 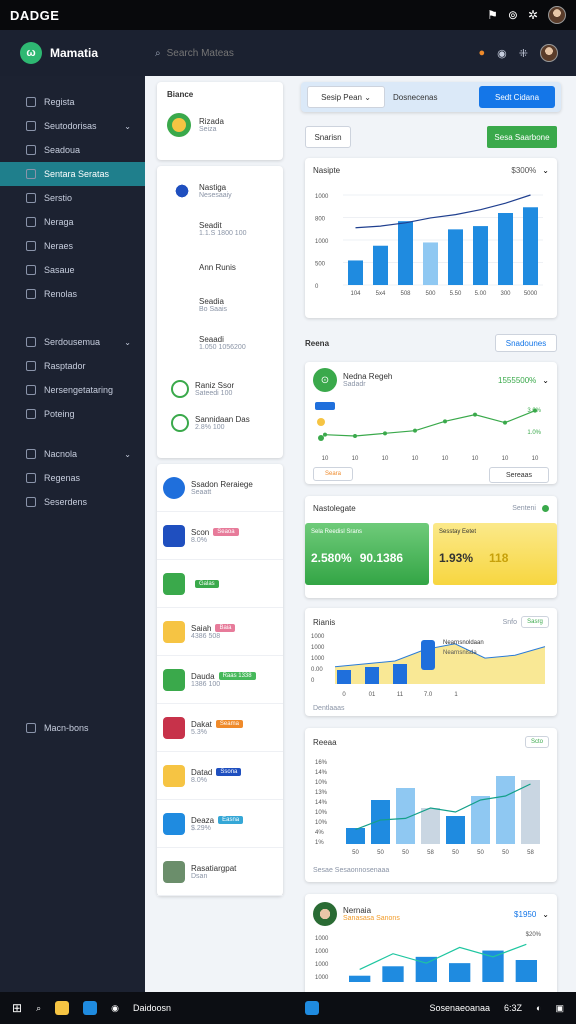 I want to click on store-icon, so click(x=312, y=1008).